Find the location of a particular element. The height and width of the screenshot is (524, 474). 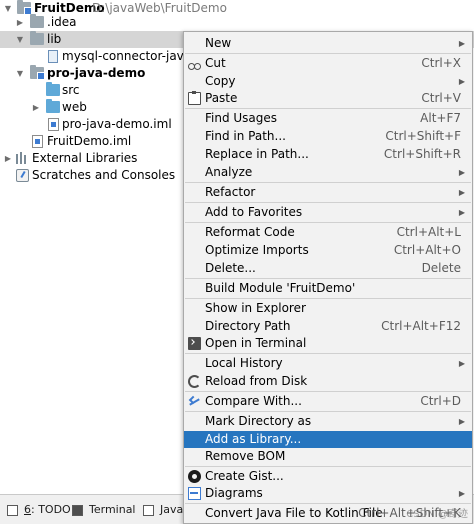

menu-item-label: Refactor is located at coordinates (230, 192).